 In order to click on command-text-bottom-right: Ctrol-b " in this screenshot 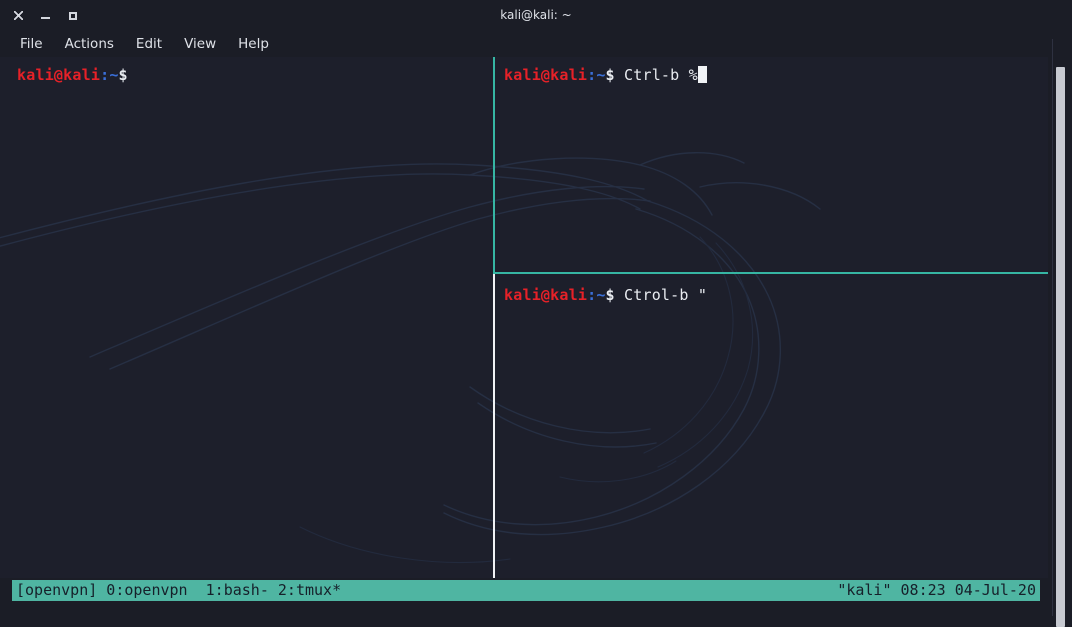, I will do `click(661, 295)`.